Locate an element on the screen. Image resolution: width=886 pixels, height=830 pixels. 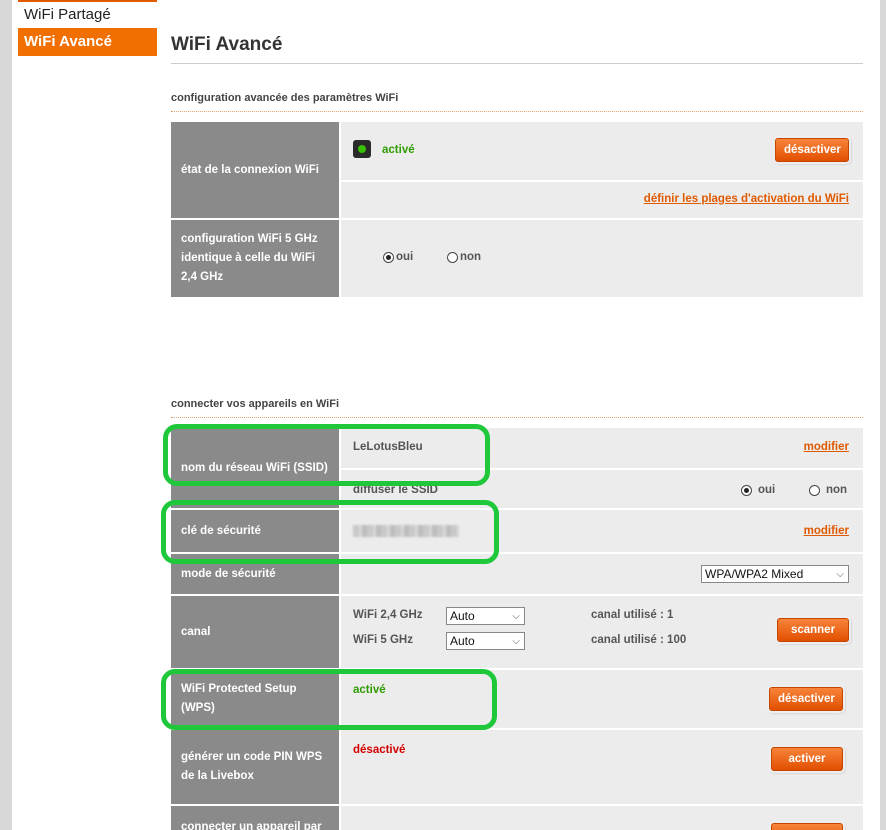
nav-item-wifi-avance: WiFi Avancé is located at coordinates (87, 42).